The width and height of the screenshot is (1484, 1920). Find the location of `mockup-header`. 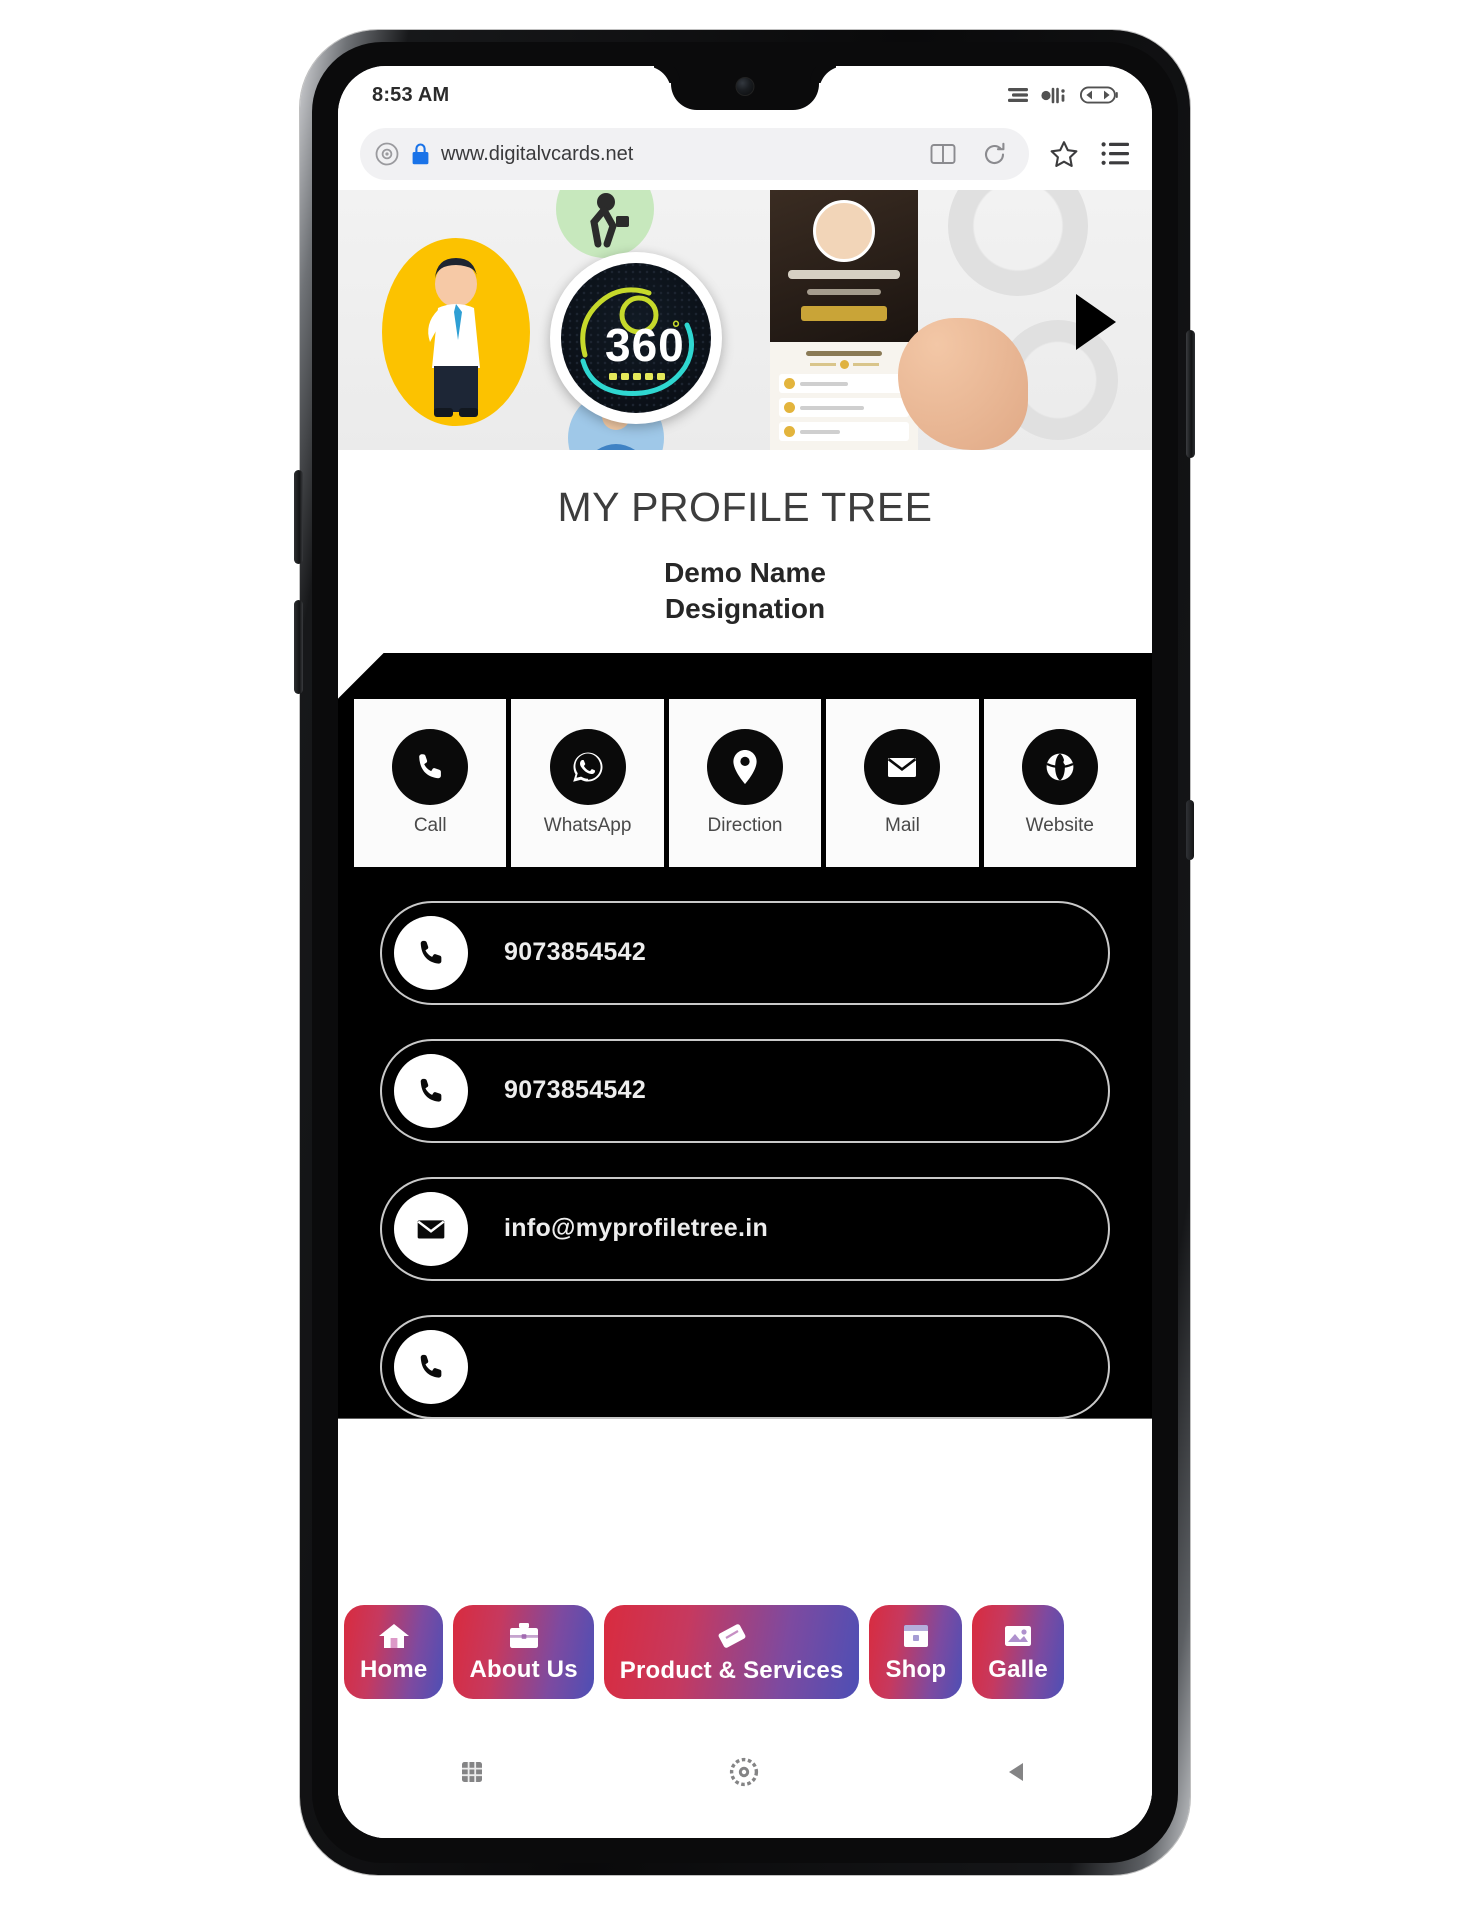

mockup-header is located at coordinates (844, 266).